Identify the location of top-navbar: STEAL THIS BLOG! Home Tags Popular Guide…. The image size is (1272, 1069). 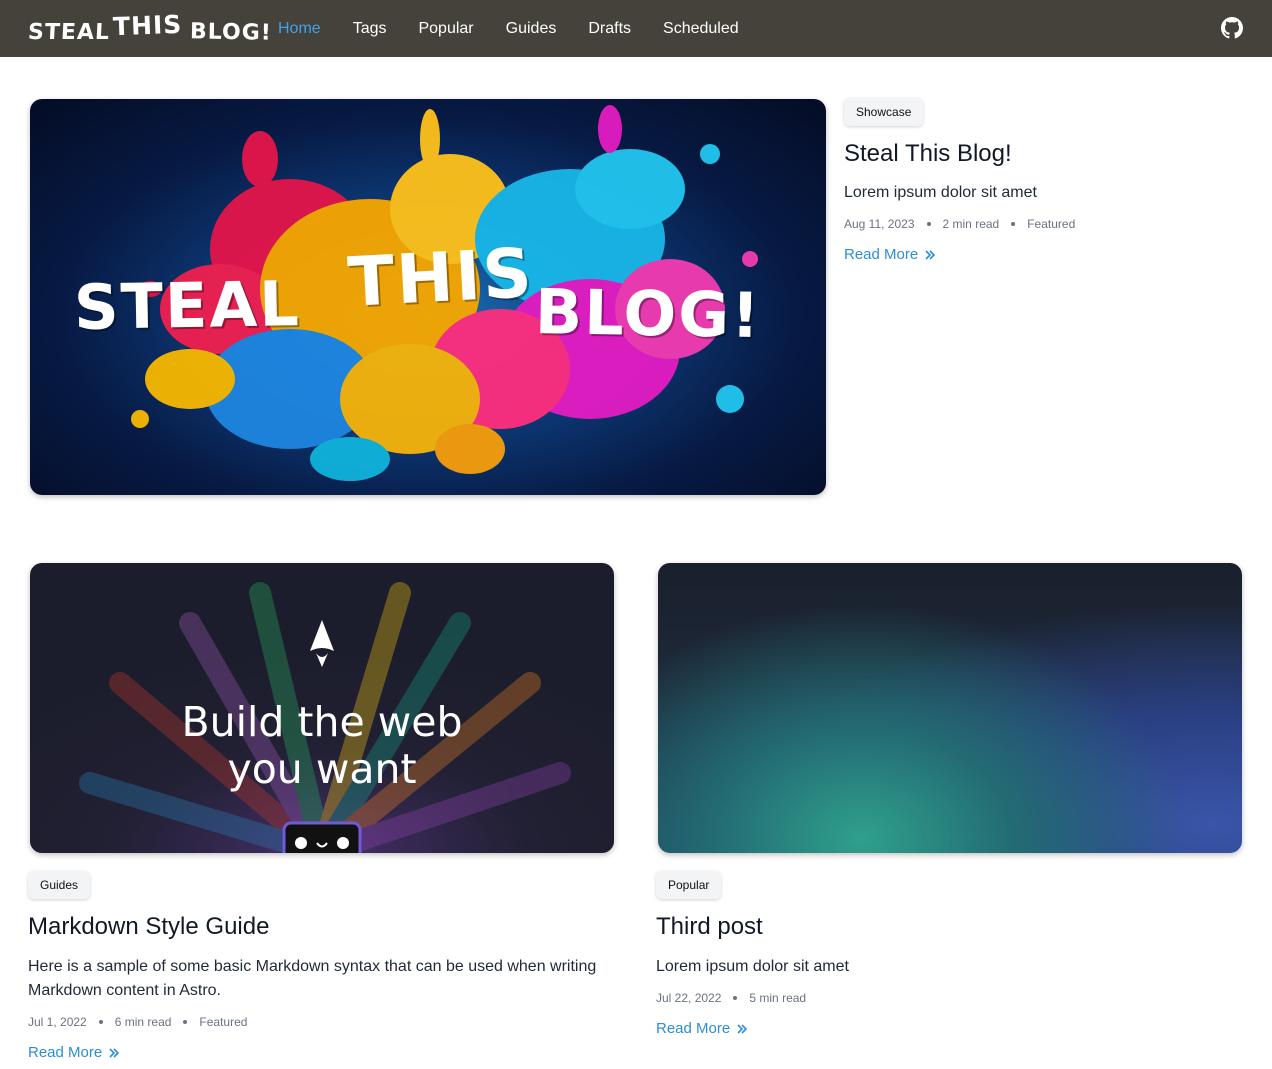
(636, 28).